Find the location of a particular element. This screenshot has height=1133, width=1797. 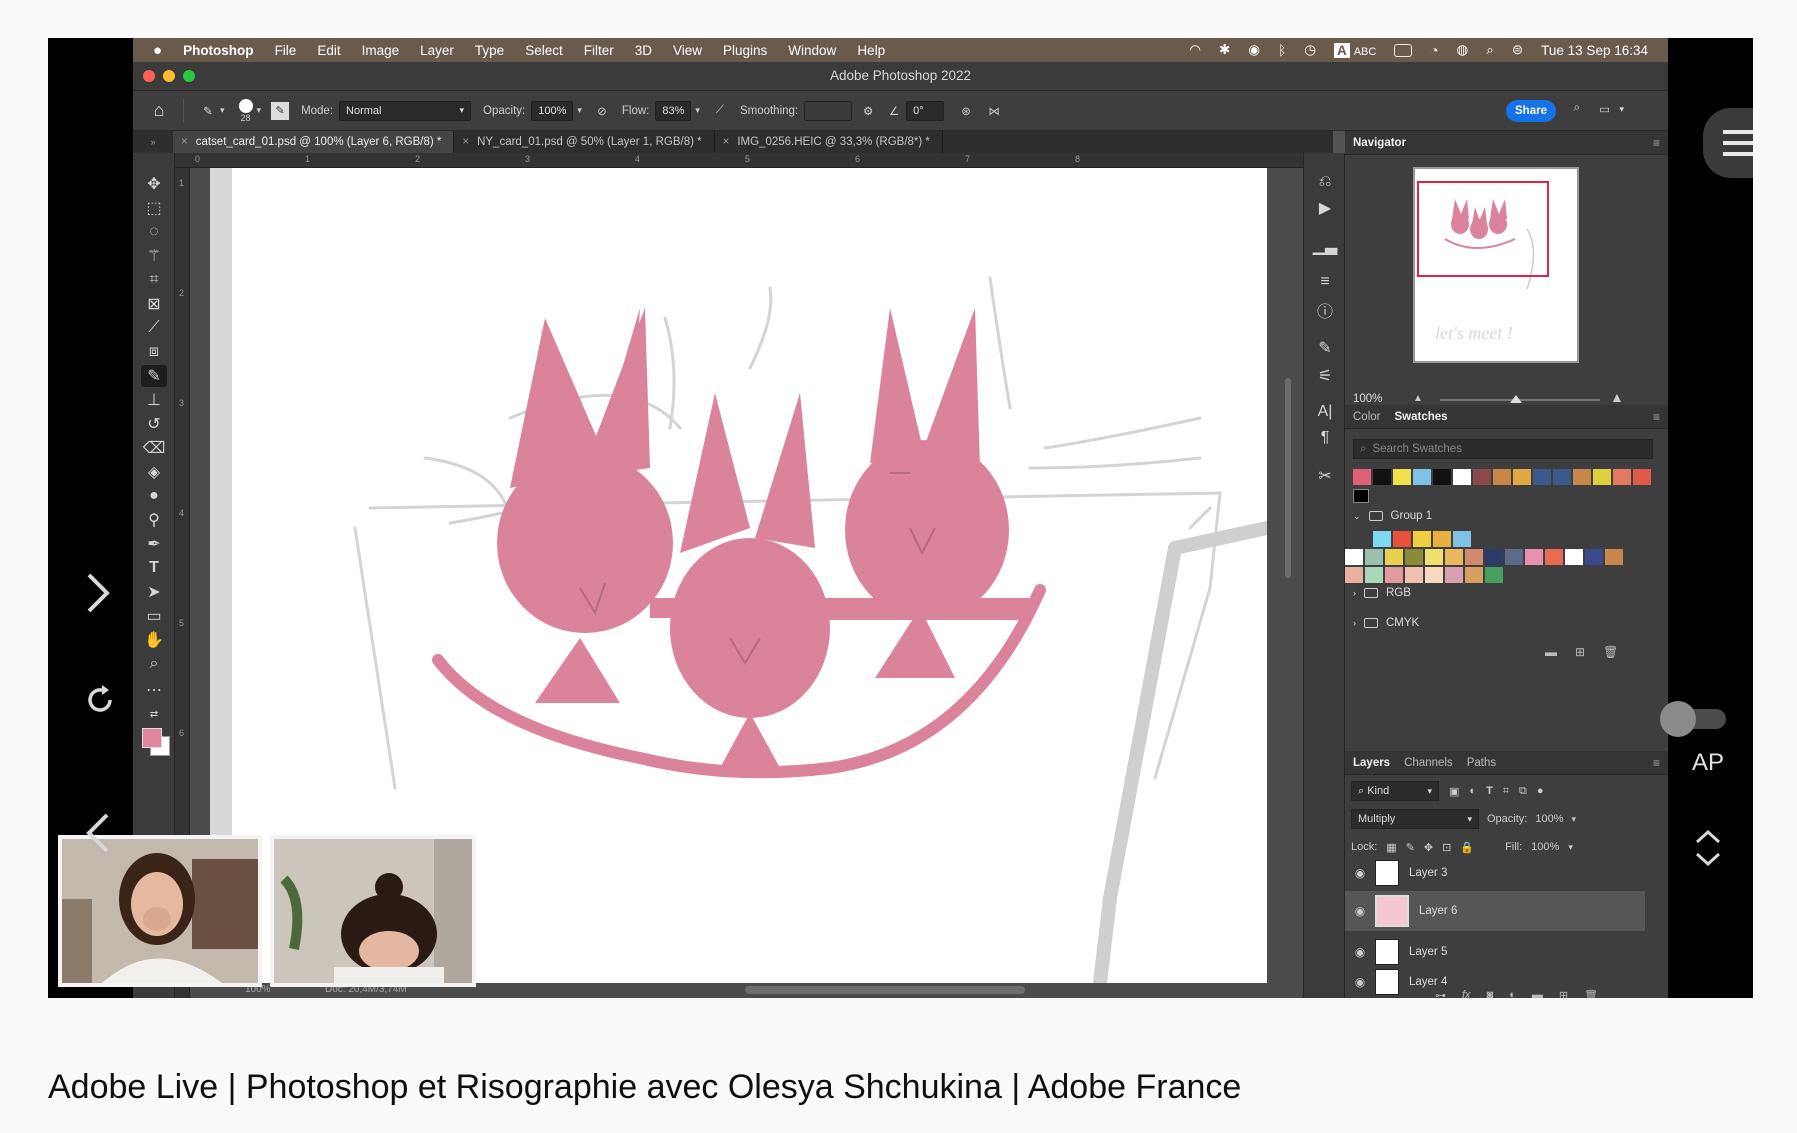

marquee-tool-icon: ⬚ is located at coordinates (154, 208).